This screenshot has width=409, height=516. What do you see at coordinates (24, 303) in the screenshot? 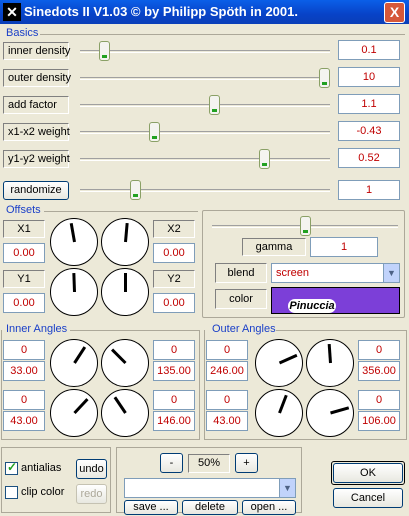
I see `y1-value-field: 0.00` at bounding box center [24, 303].